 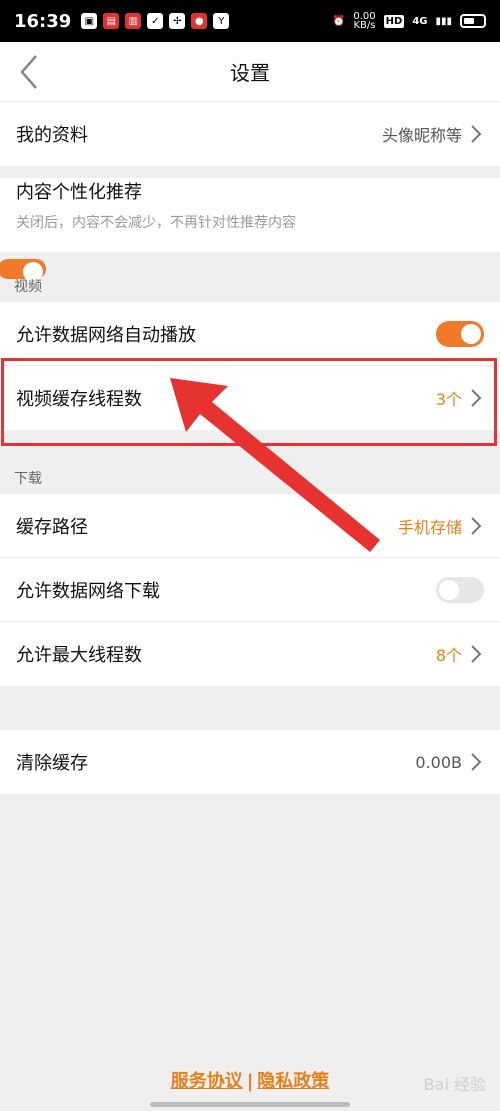 I want to click on home-indicator, so click(x=250, y=1104).